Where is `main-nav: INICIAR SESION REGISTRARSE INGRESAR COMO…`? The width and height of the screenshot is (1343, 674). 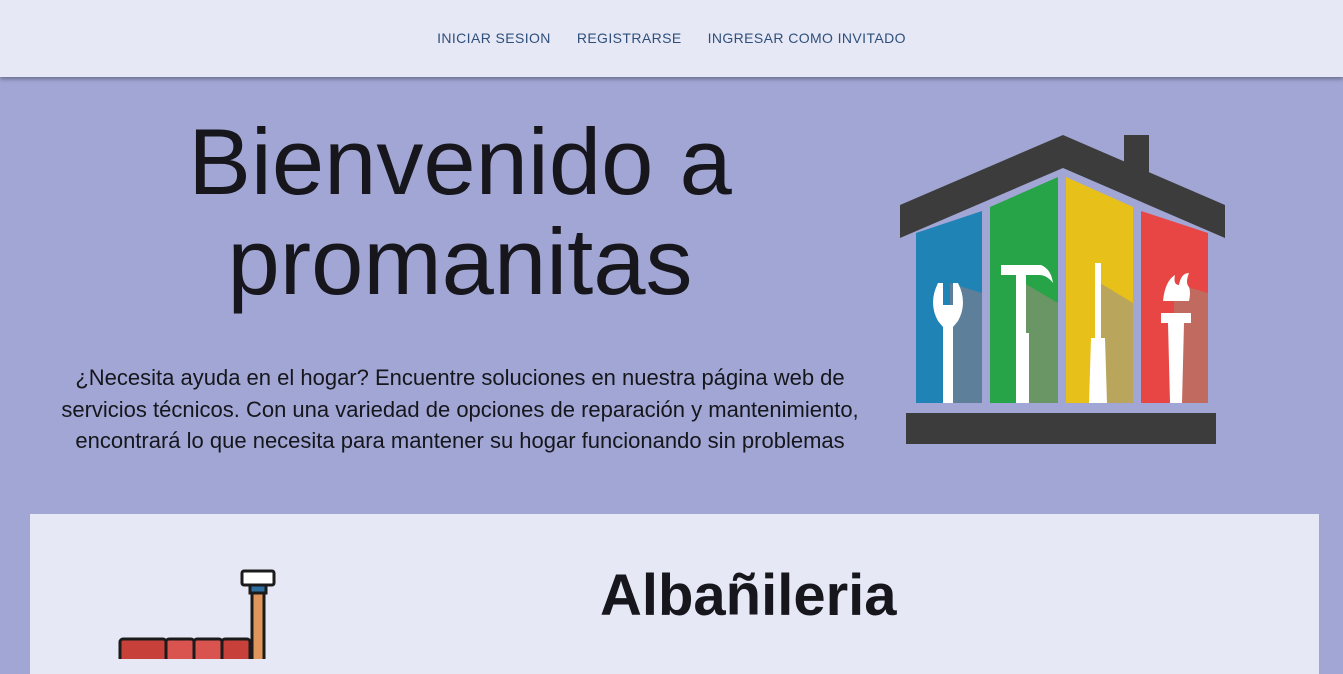
main-nav: INICIAR SESION REGISTRARSE INGRESAR COMO… is located at coordinates (671, 38).